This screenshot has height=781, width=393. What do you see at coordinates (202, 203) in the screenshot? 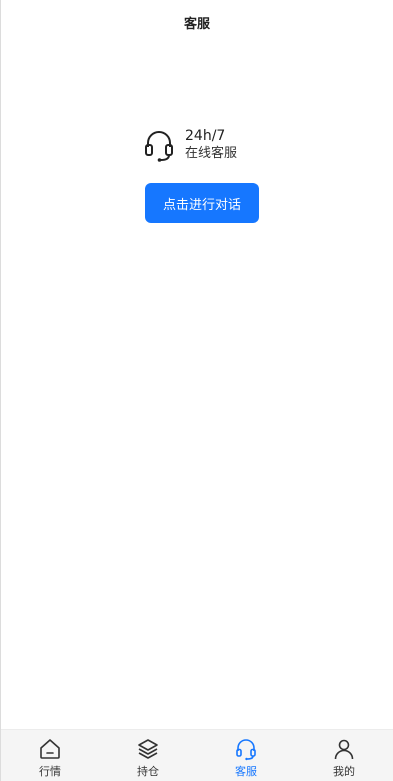
I see `start-chat-button: 点击进行对话` at bounding box center [202, 203].